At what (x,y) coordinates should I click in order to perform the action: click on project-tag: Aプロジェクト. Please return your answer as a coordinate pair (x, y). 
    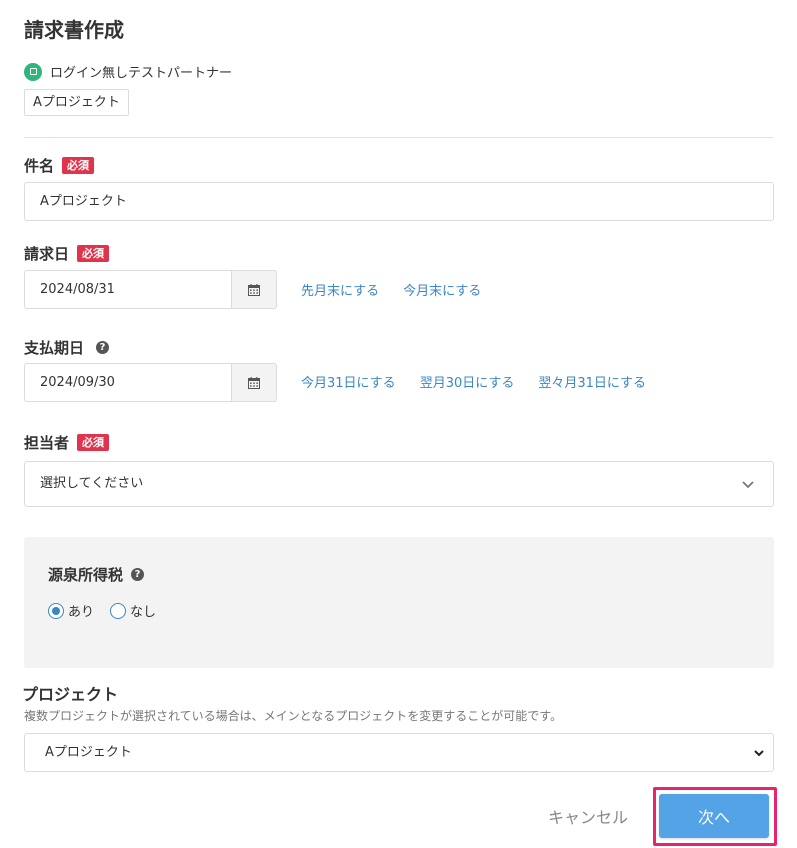
    Looking at the image, I should click on (76, 102).